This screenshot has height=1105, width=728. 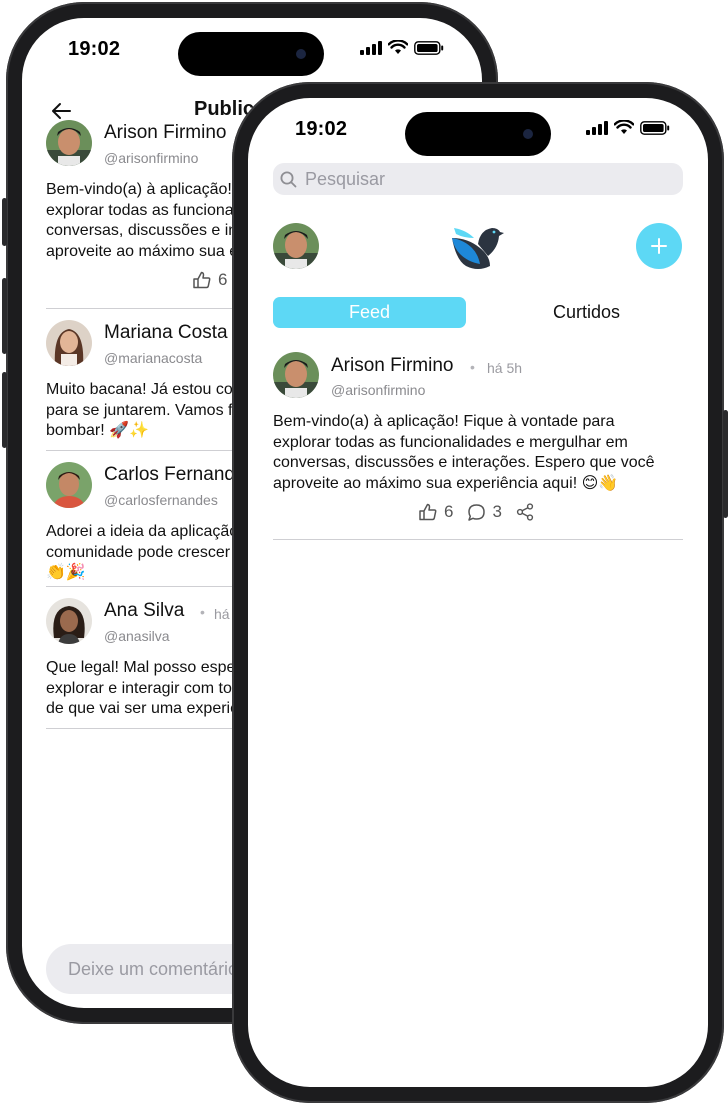 I want to click on comment-button: 3, so click(x=484, y=512).